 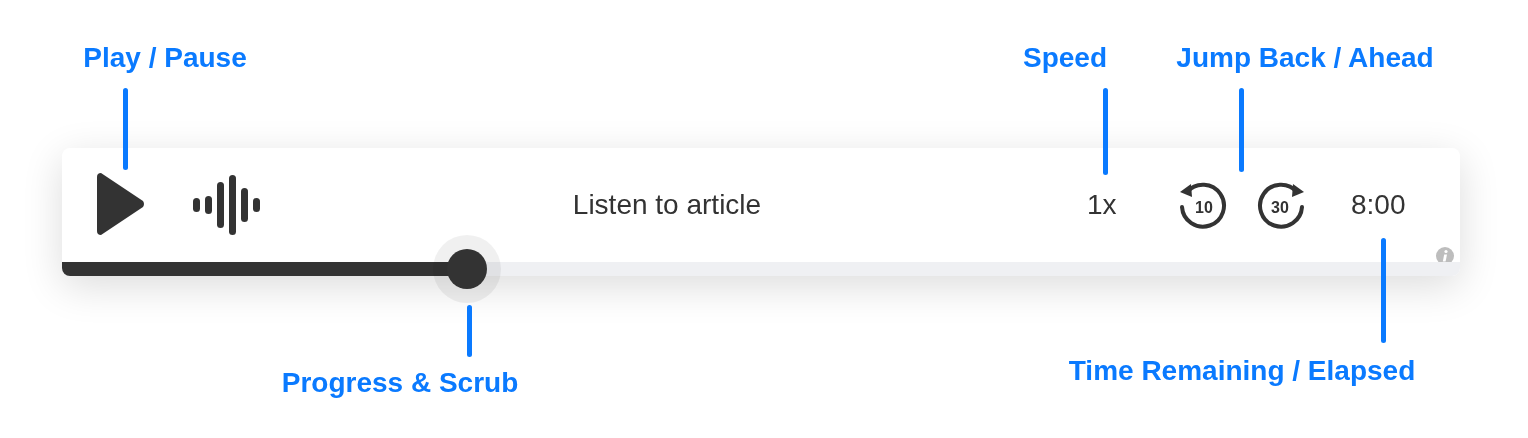 I want to click on progress-track, so click(x=761, y=269).